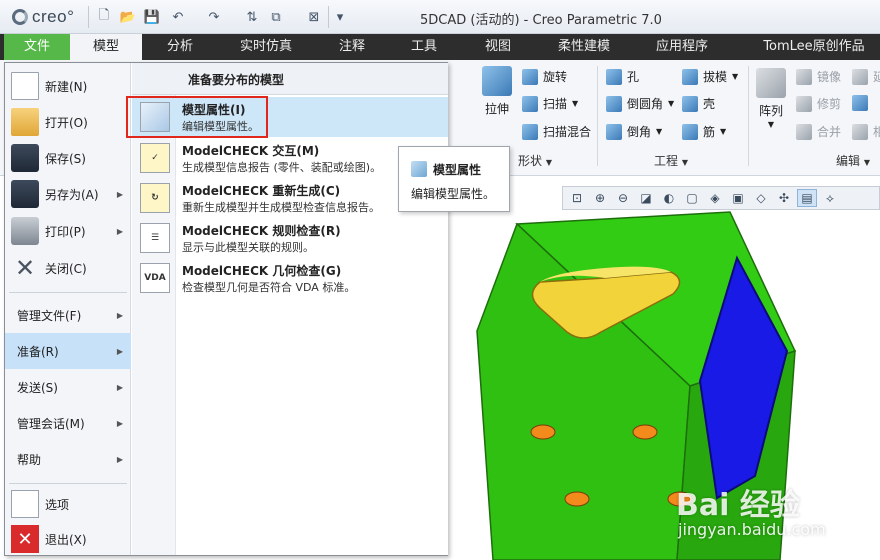 Image resolution: width=880 pixels, height=560 pixels. Describe the element at coordinates (37, 47) in the screenshot. I see `tab-file: 文件` at that location.